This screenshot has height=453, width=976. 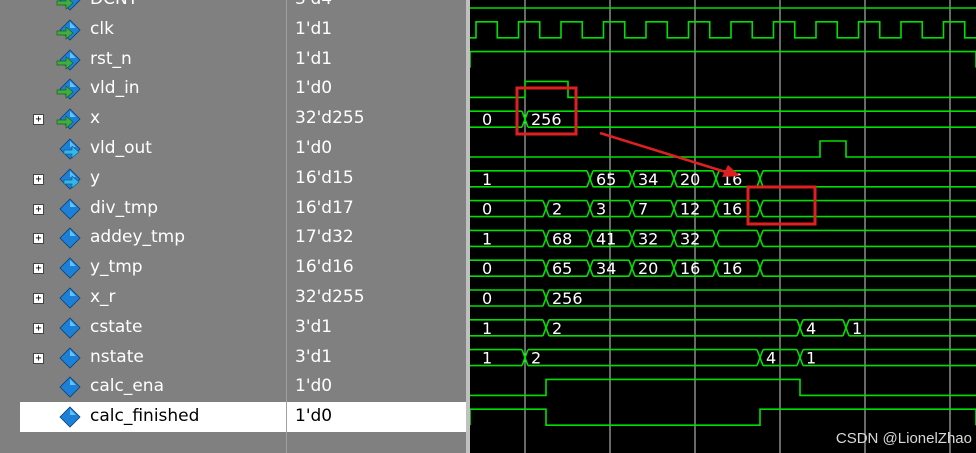 What do you see at coordinates (117, 356) in the screenshot?
I see `signal-name: nstate` at bounding box center [117, 356].